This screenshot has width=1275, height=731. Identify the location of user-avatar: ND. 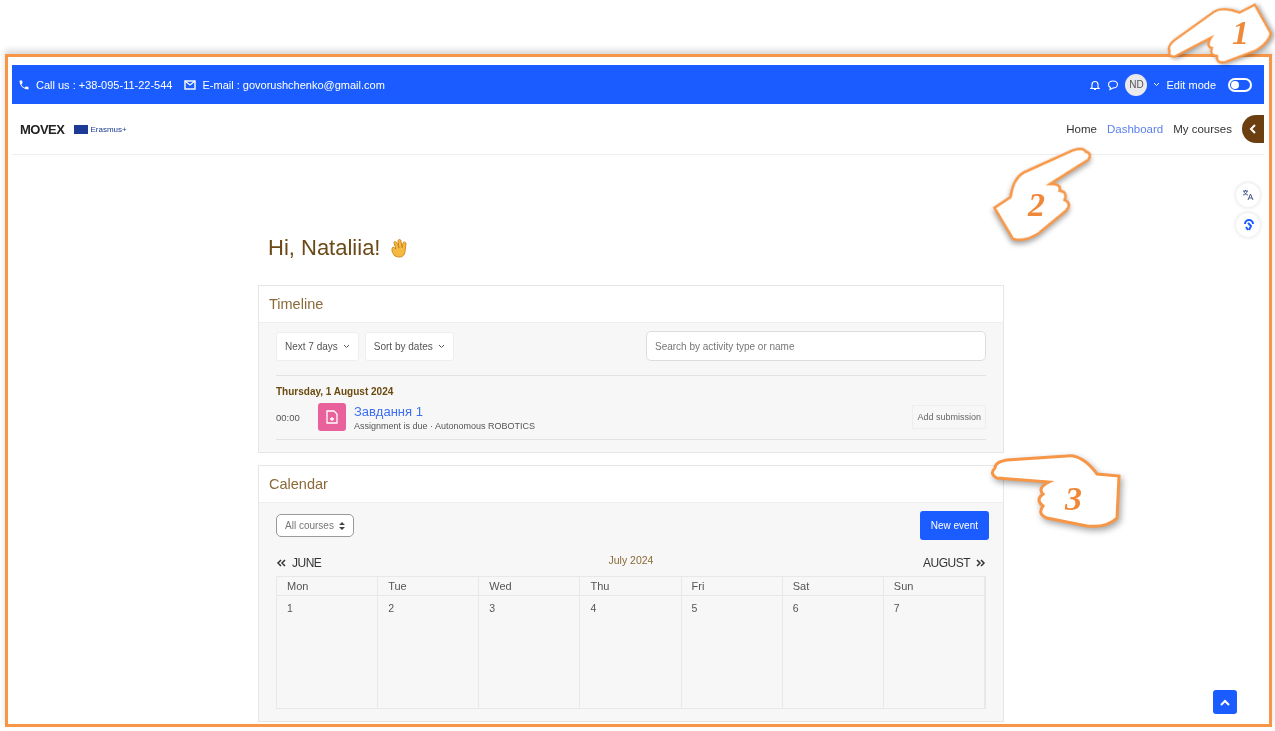
(1136, 84).